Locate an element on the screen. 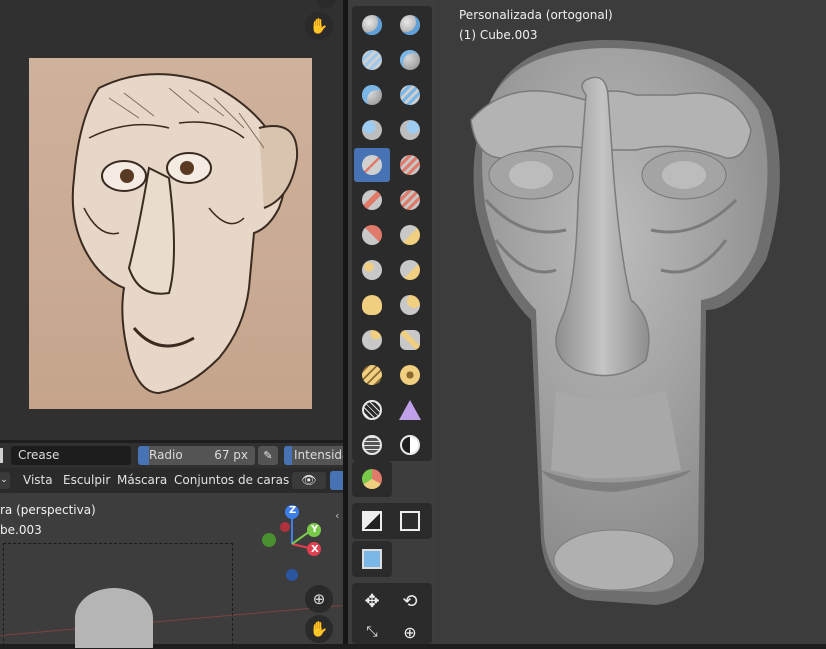 Image resolution: width=826 pixels, height=649 pixels. brush-name-field: Crease is located at coordinates (71, 455).